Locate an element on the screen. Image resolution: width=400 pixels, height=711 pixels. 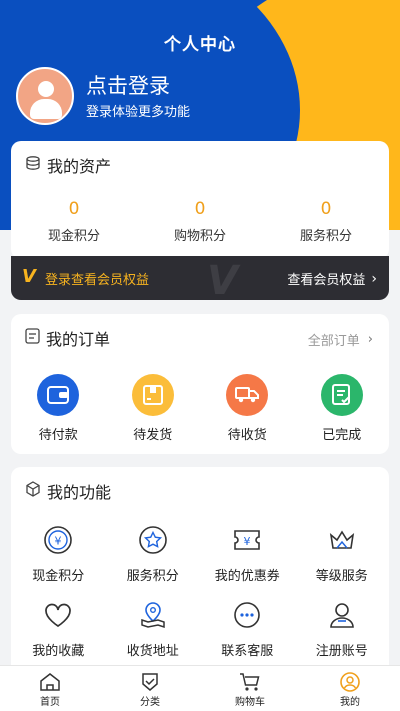
asset-label: 购物积分 is located at coordinates (199, 236).